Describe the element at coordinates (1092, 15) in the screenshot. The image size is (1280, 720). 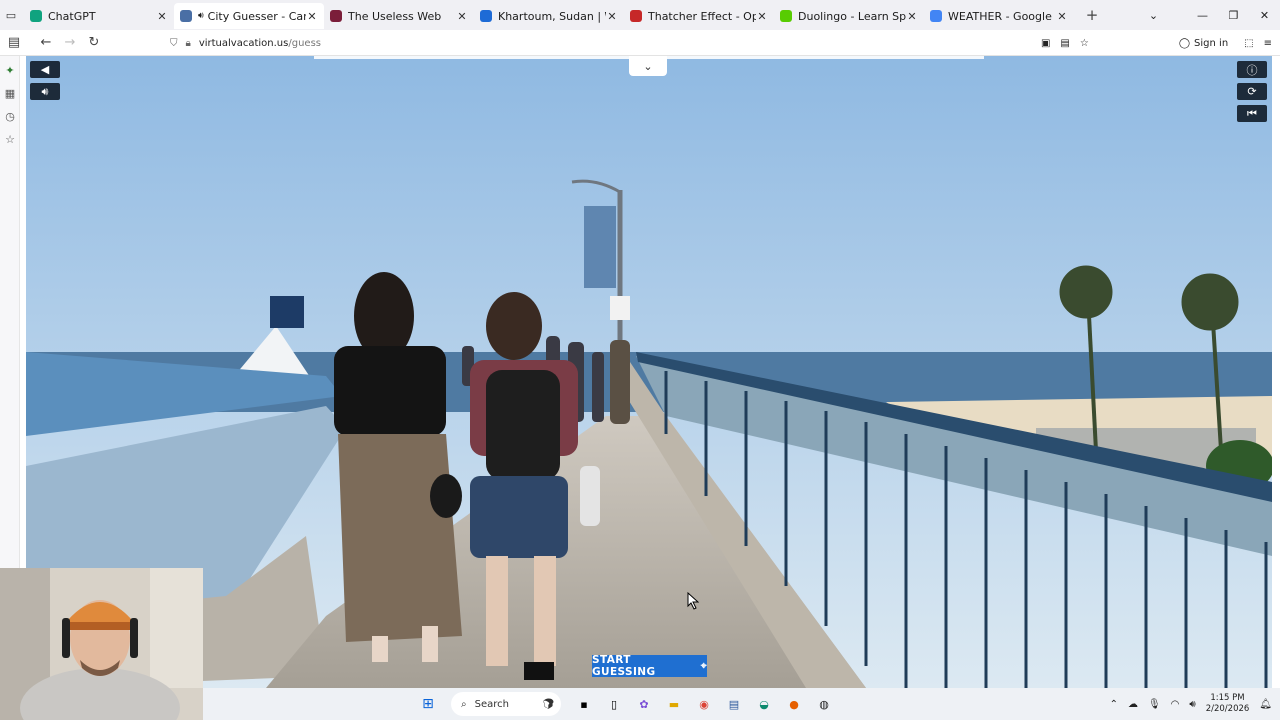
I see `new-tab-button: +` at that location.